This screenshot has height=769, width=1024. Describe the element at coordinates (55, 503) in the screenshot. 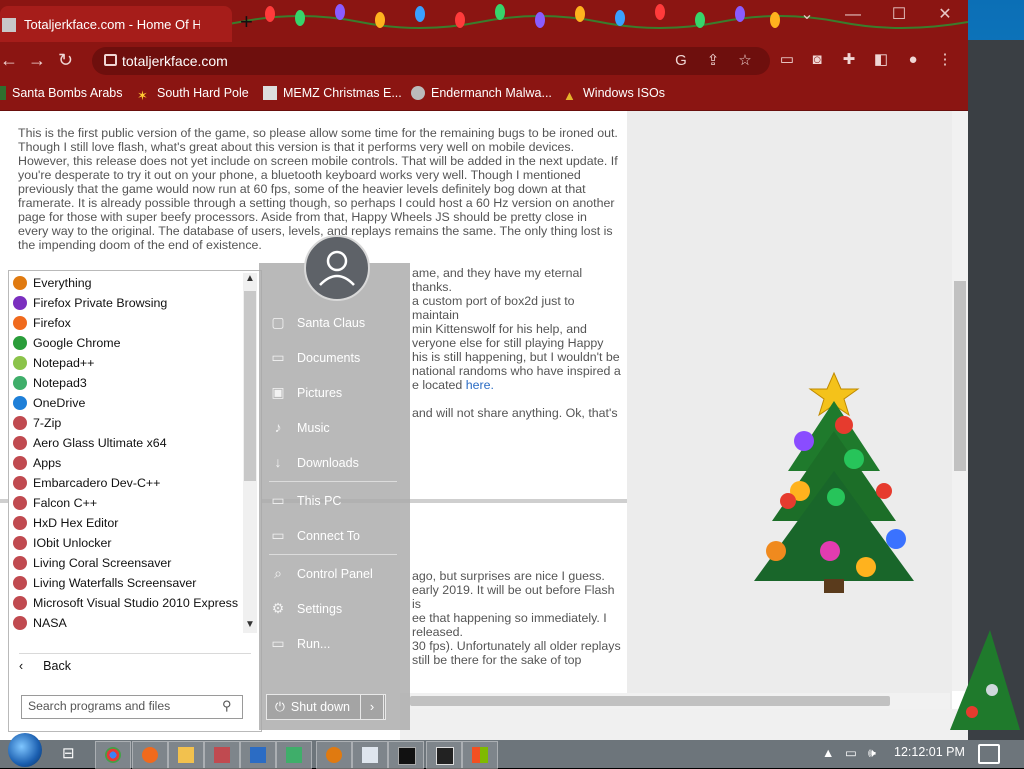

I see `program-item: Falcon C++` at that location.